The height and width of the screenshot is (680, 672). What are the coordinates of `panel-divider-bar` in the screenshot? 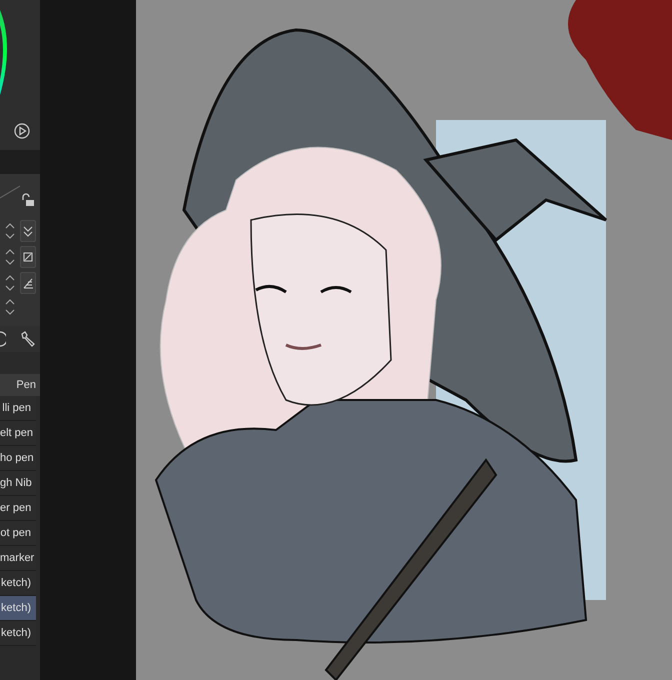 It's located at (20, 162).